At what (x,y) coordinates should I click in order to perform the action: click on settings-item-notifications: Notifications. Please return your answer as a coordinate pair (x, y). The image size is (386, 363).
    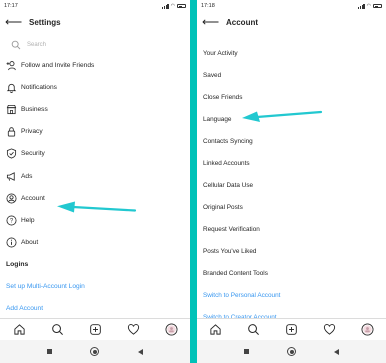
    Looking at the image, I should click on (95, 87).